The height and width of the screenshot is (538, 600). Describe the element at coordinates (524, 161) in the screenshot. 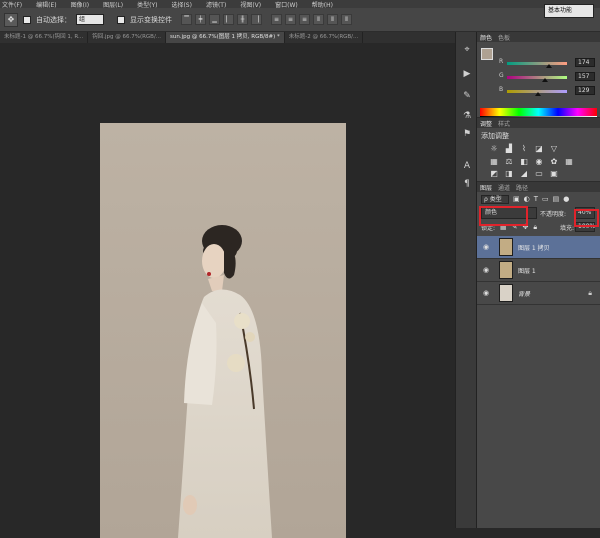

I see `black-white-icon: ◧` at that location.